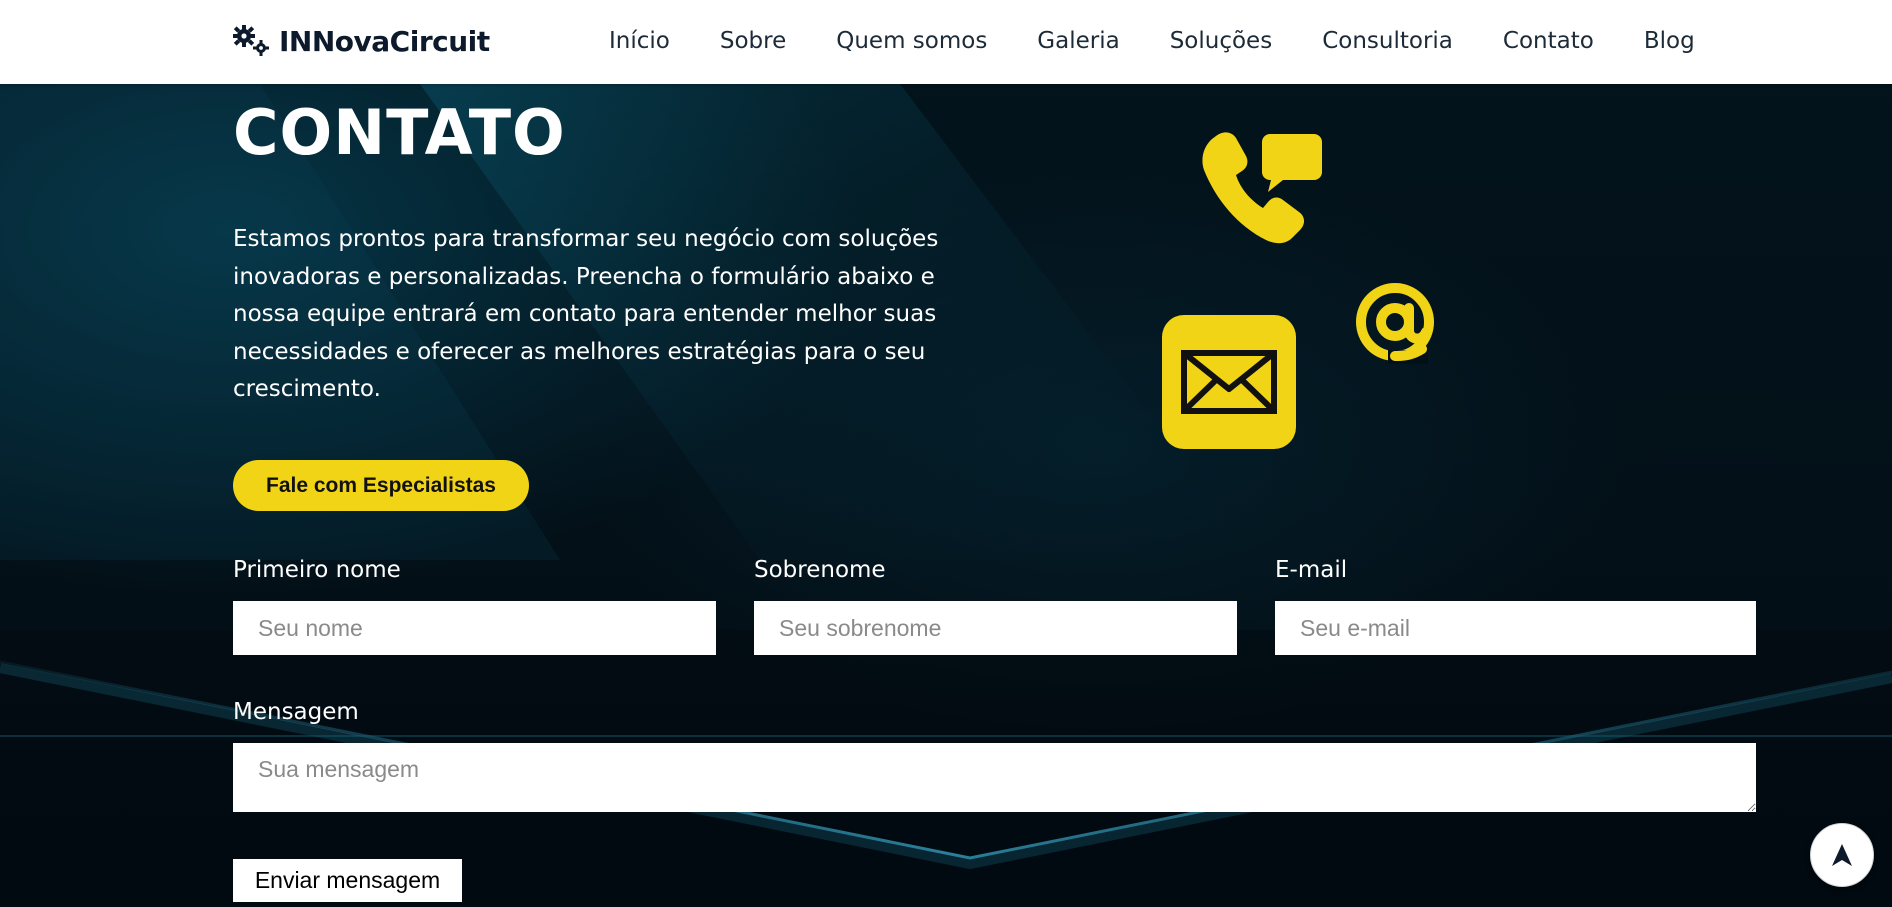 The image size is (1892, 907). I want to click on nav-item-sobre: Sobre, so click(753, 41).